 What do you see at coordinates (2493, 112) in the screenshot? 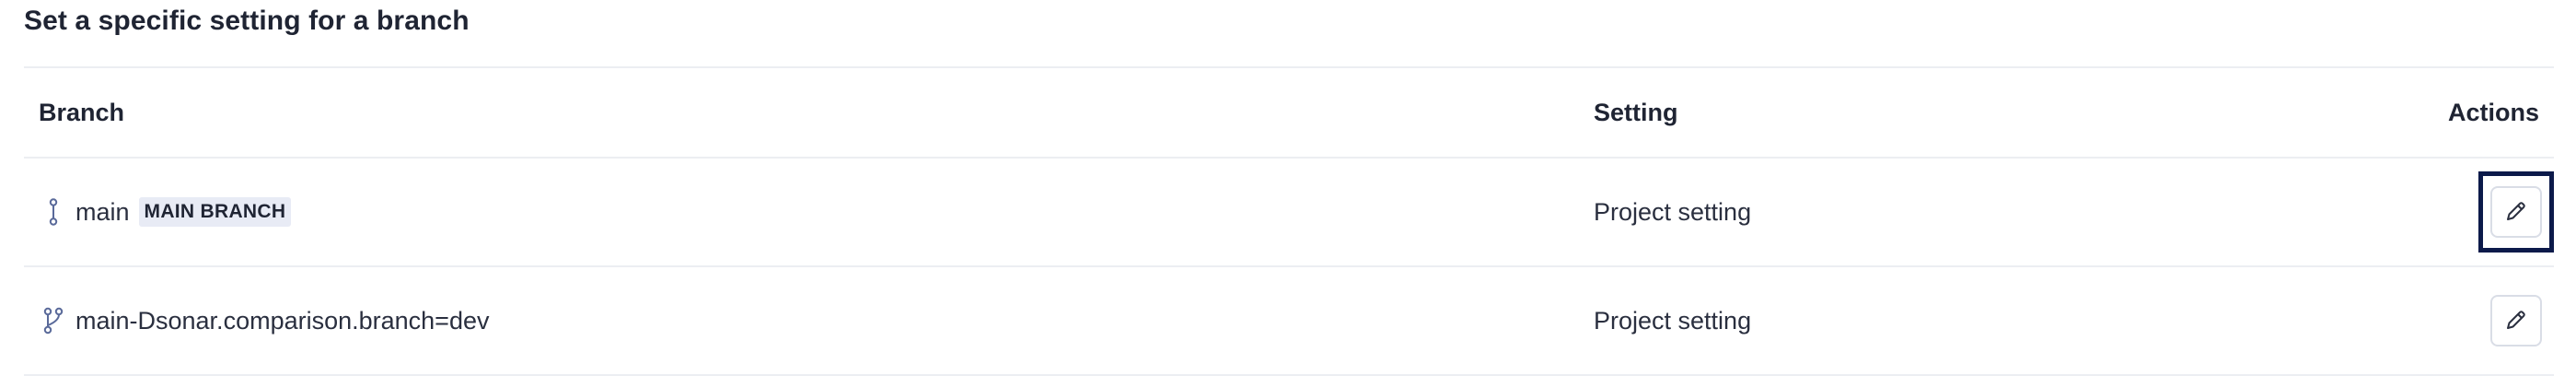
I see `column-header-actions: Actions` at bounding box center [2493, 112].